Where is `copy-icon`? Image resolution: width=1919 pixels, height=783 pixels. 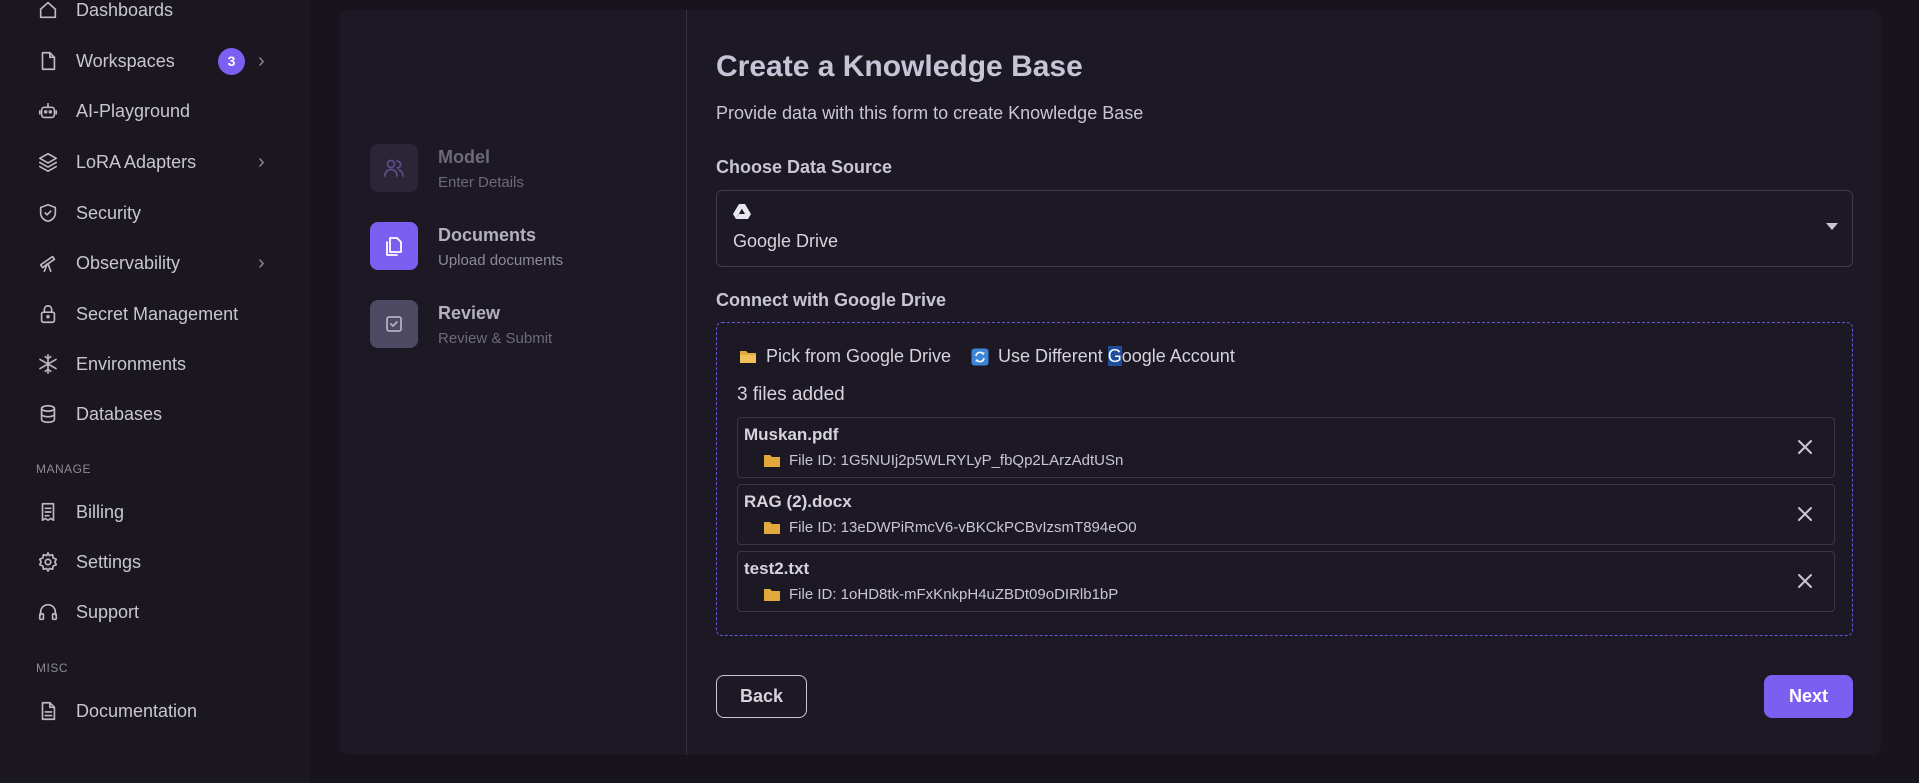
copy-icon is located at coordinates (394, 246).